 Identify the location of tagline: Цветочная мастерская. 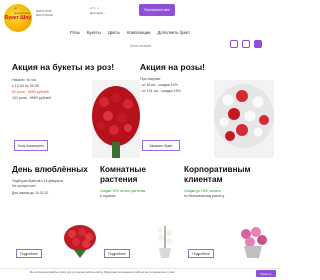
(45, 13).